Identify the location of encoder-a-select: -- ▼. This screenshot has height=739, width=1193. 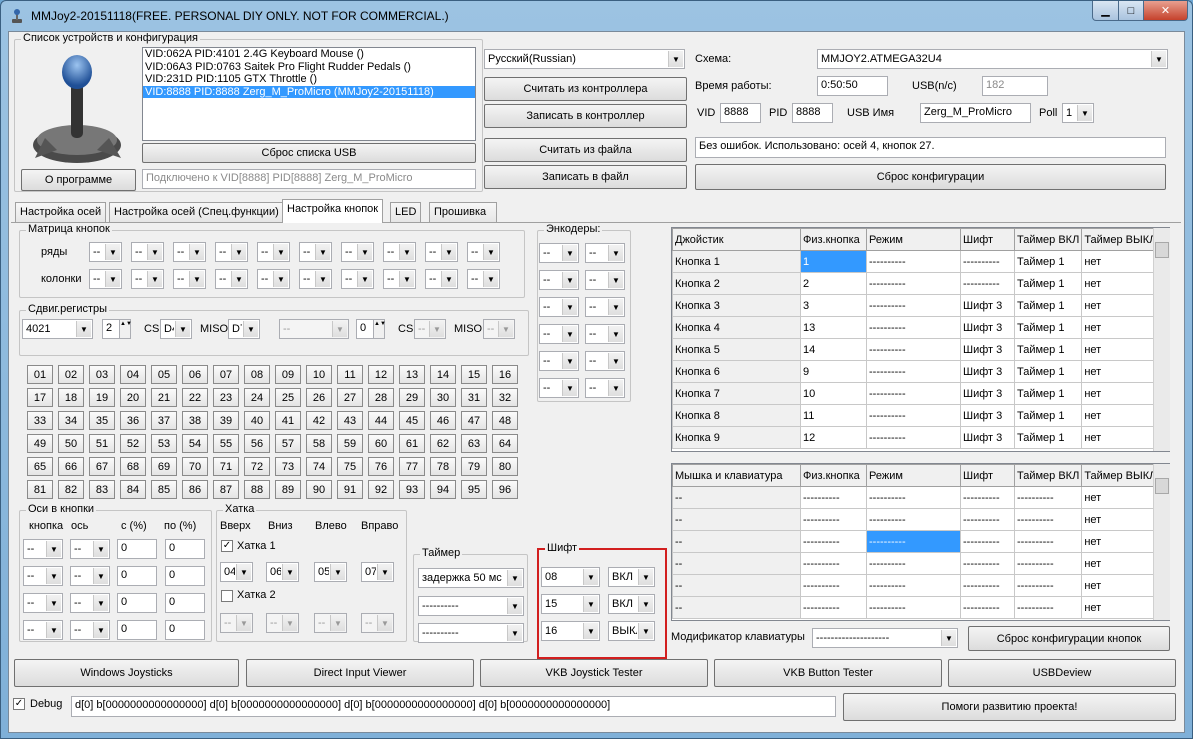
(559, 361).